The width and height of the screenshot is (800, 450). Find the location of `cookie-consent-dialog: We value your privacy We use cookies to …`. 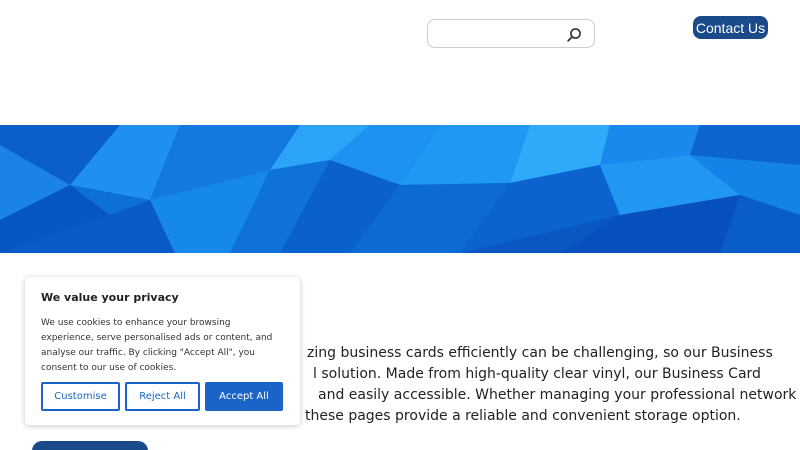

cookie-consent-dialog: We value your privacy We use cookies to … is located at coordinates (162, 351).